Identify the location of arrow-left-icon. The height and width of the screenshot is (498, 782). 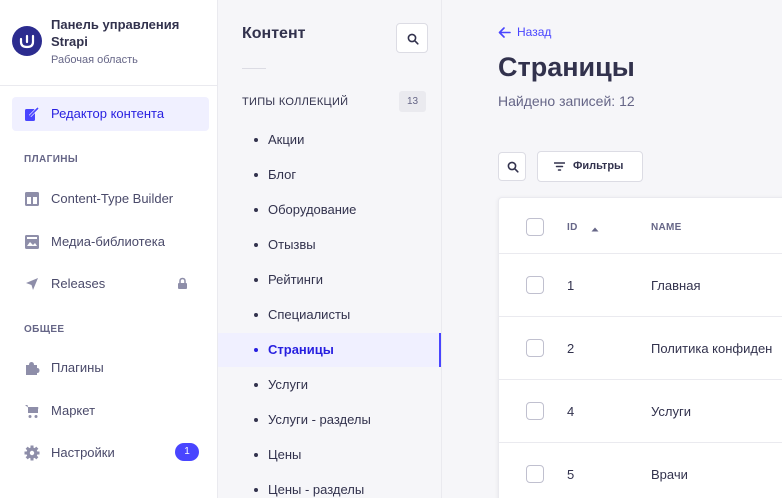
(504, 32).